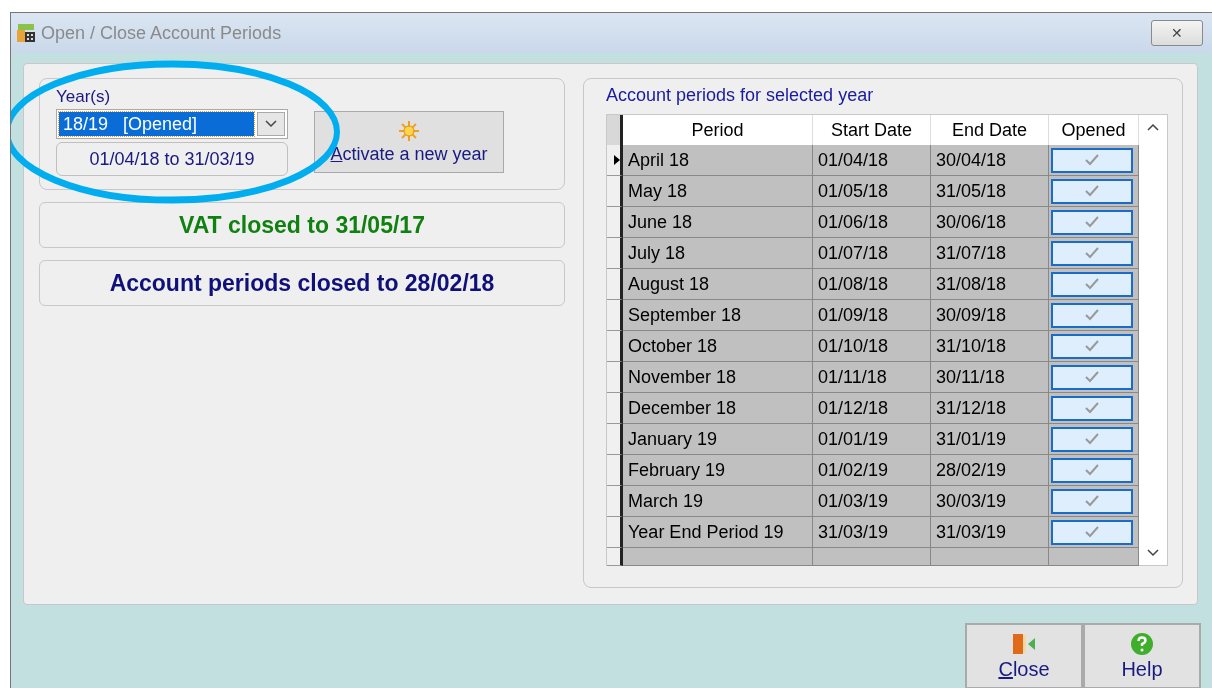 The height and width of the screenshot is (688, 1212). I want to click on table-cell: 01/08/18, so click(872, 284).